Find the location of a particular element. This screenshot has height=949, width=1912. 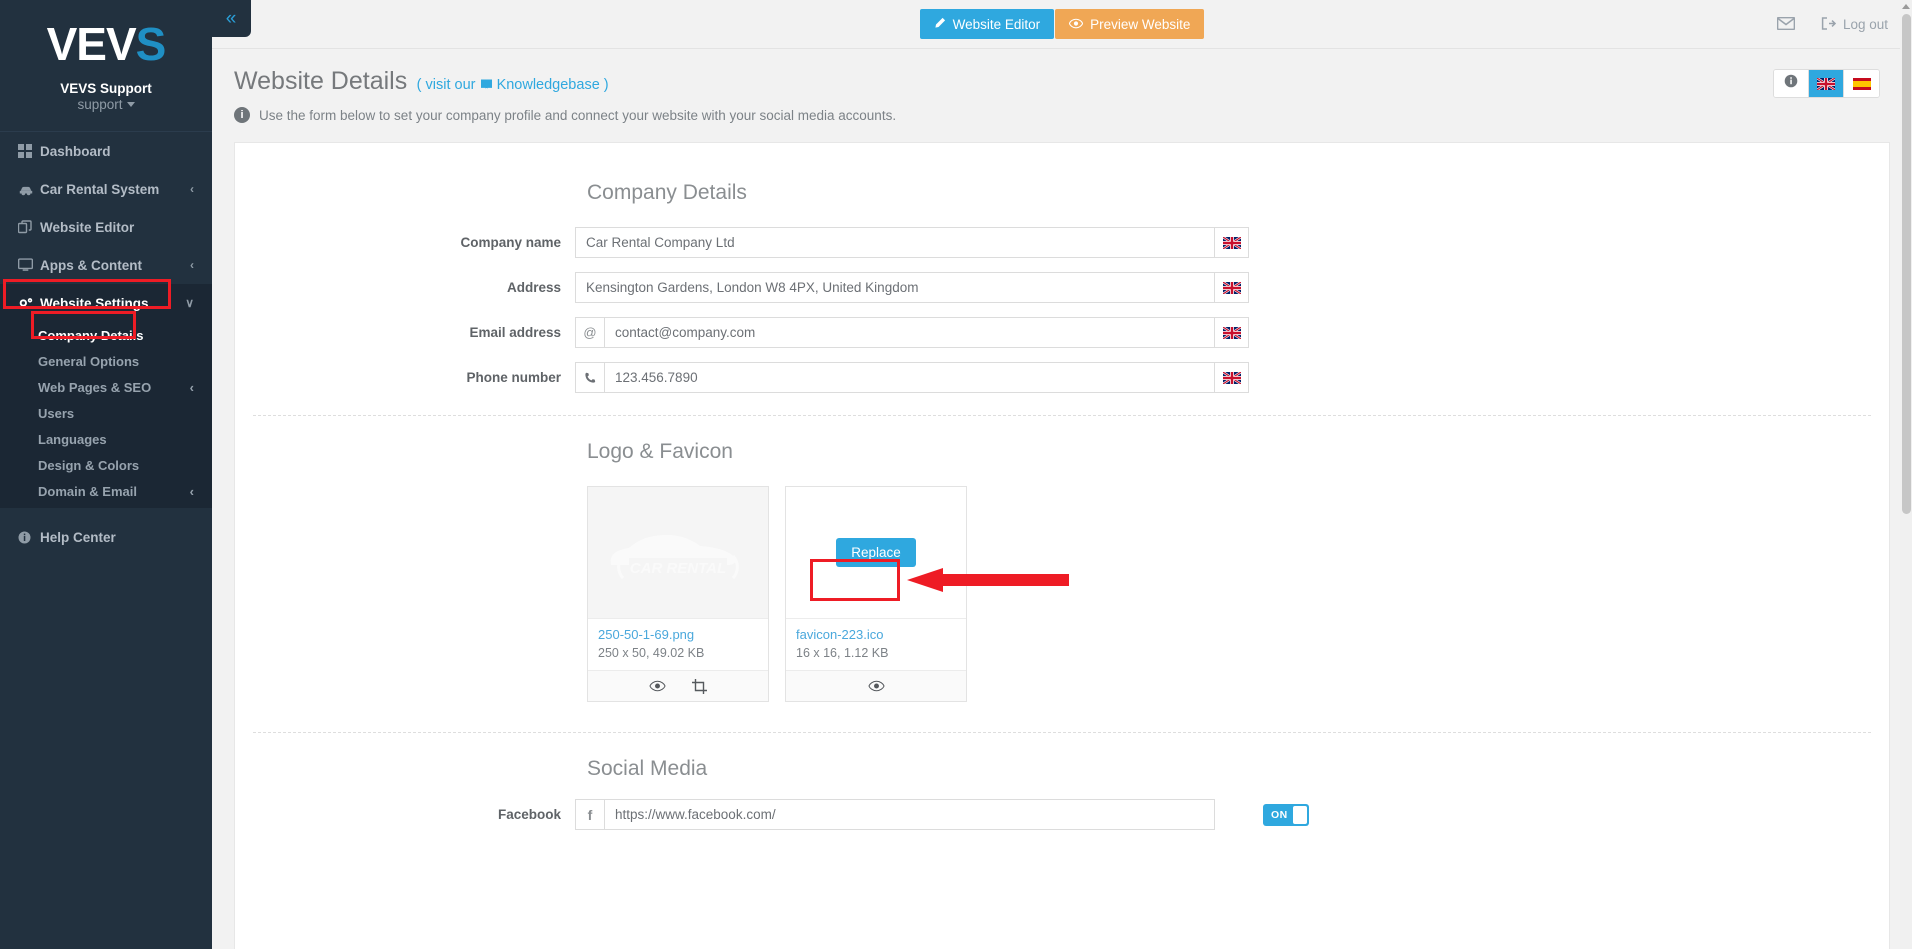

field-label: Company name is located at coordinates (510, 242).